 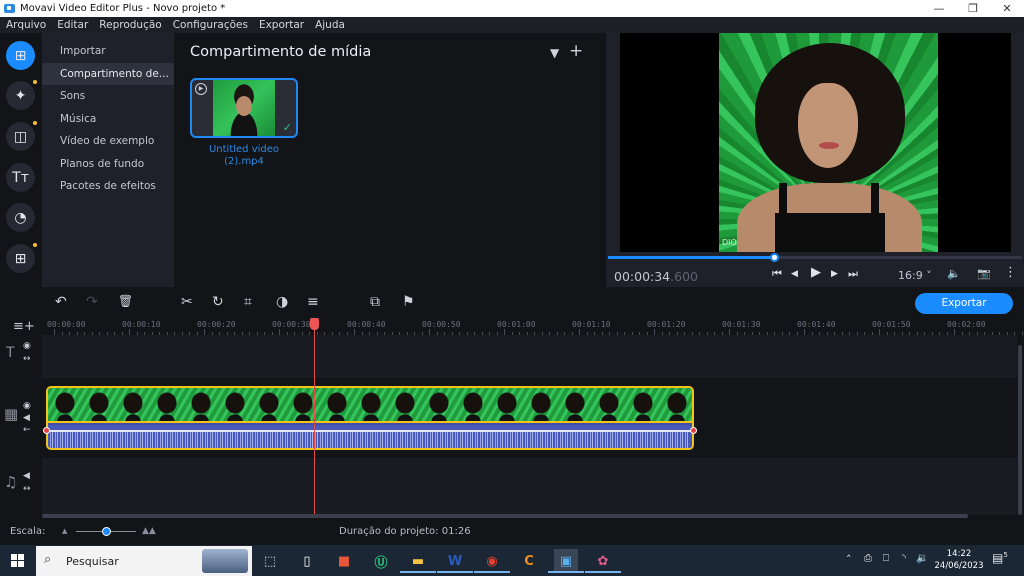 I want to click on video-clip, so click(x=370, y=418).